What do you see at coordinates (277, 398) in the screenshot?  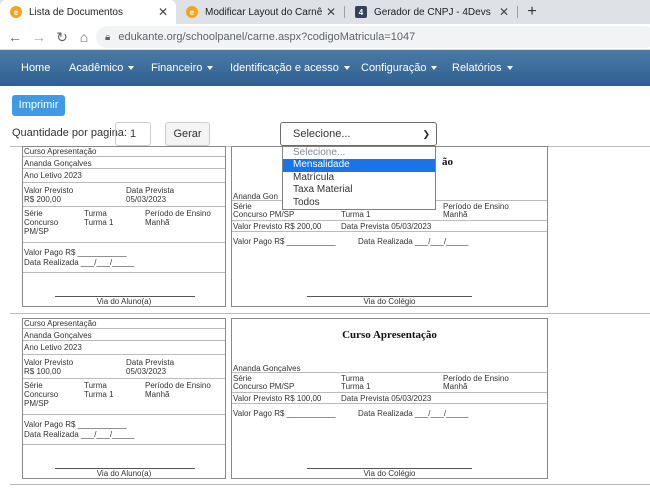 I see `expected-value: Valor Previsto R$ 100,00` at bounding box center [277, 398].